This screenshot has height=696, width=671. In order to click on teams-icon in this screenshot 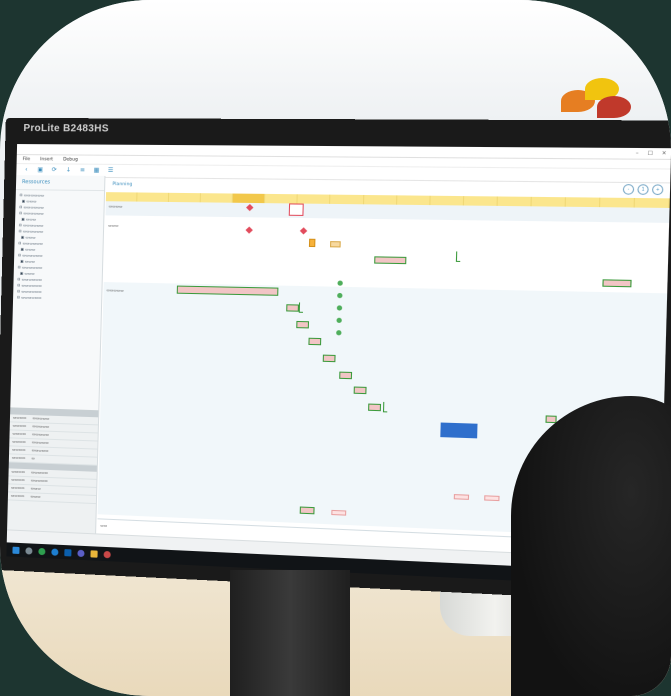, I will do `click(81, 553)`.